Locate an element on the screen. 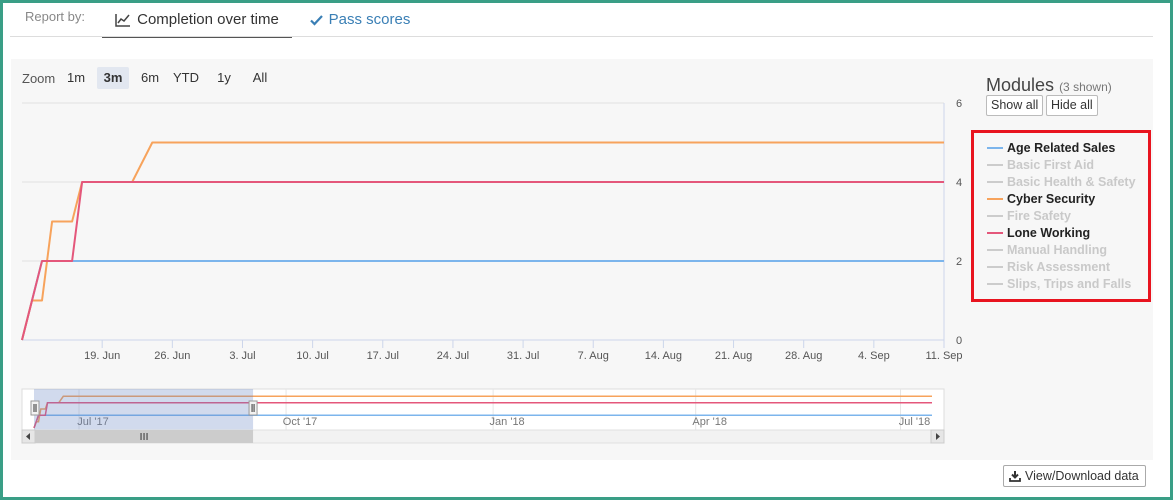 The width and height of the screenshot is (1173, 500). x-tick-label: 24. Jul is located at coordinates (453, 356).